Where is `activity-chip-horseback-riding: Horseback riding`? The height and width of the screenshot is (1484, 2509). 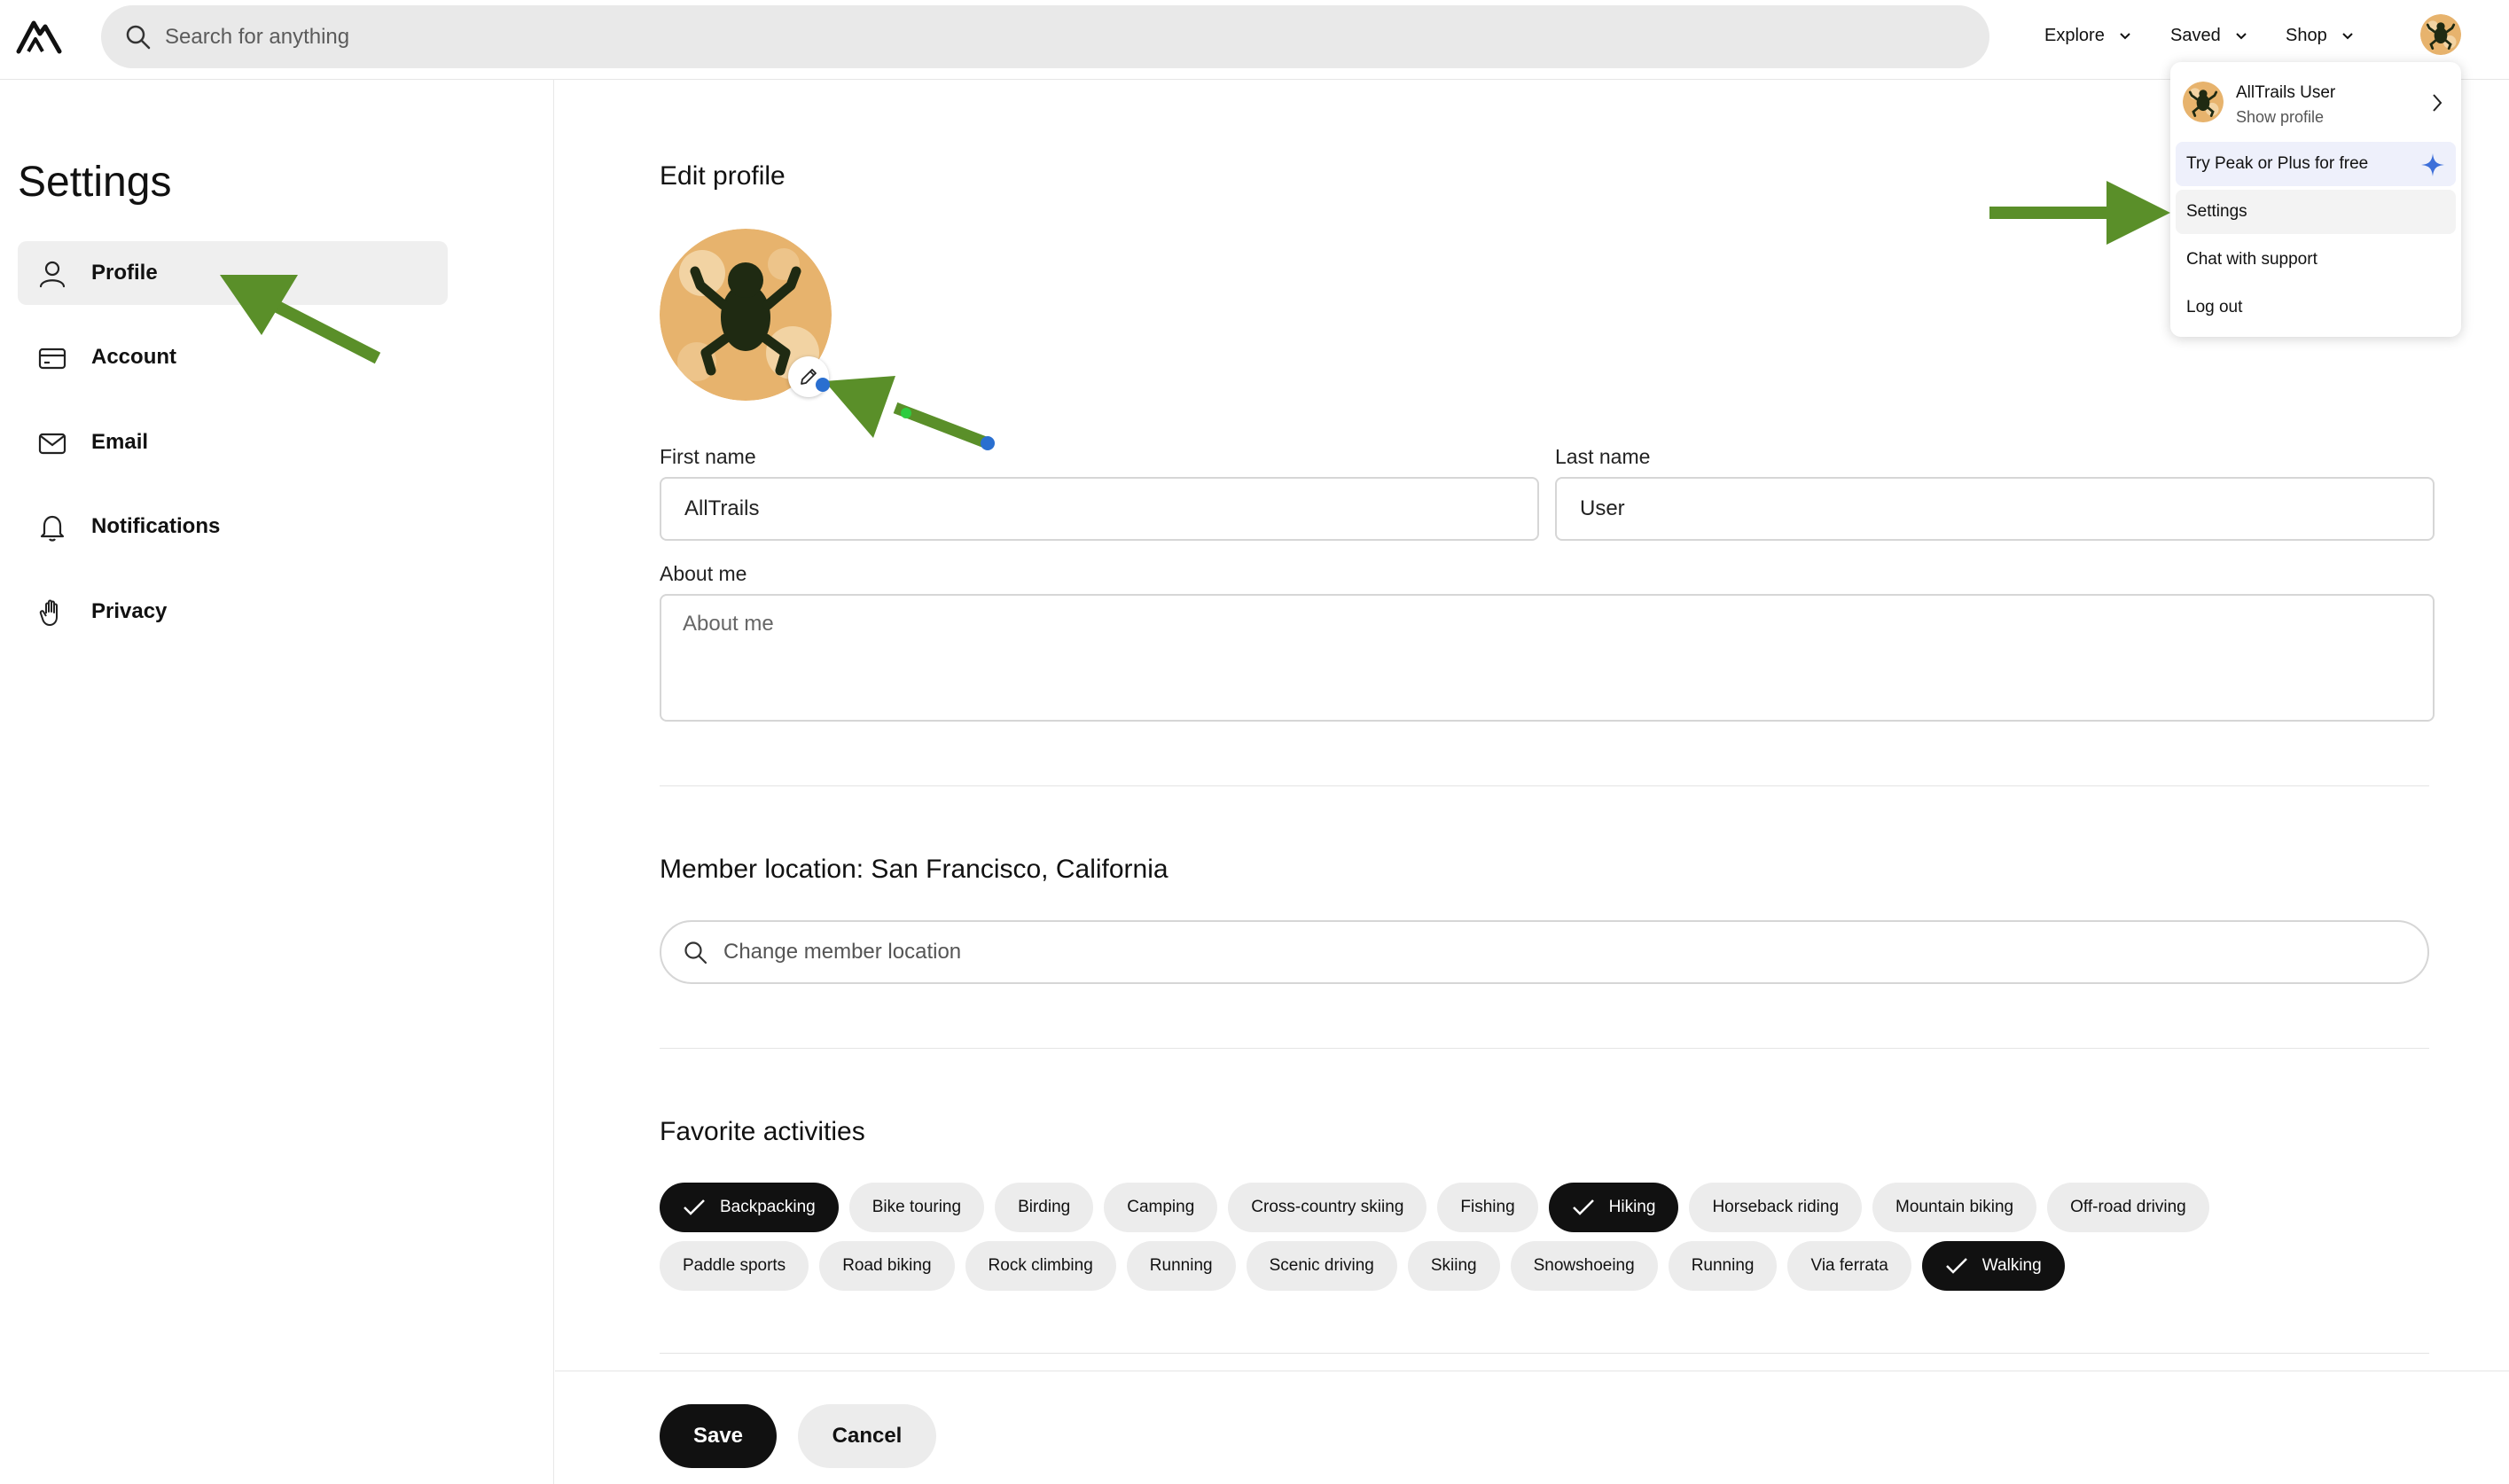 activity-chip-horseback-riding: Horseback riding is located at coordinates (1776, 1207).